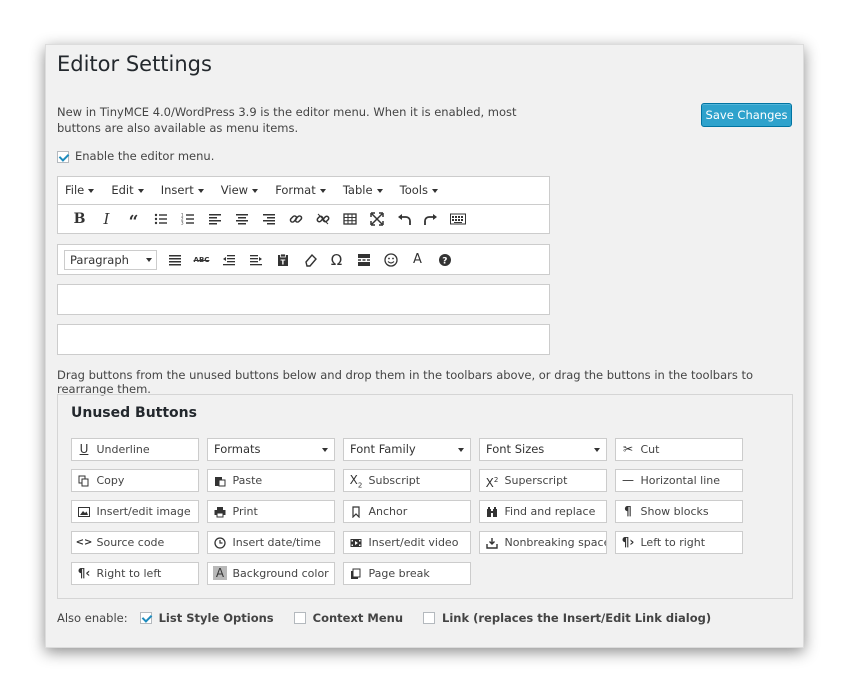 The width and height of the screenshot is (850, 694). What do you see at coordinates (130, 542) in the screenshot?
I see `button-label: Source code` at bounding box center [130, 542].